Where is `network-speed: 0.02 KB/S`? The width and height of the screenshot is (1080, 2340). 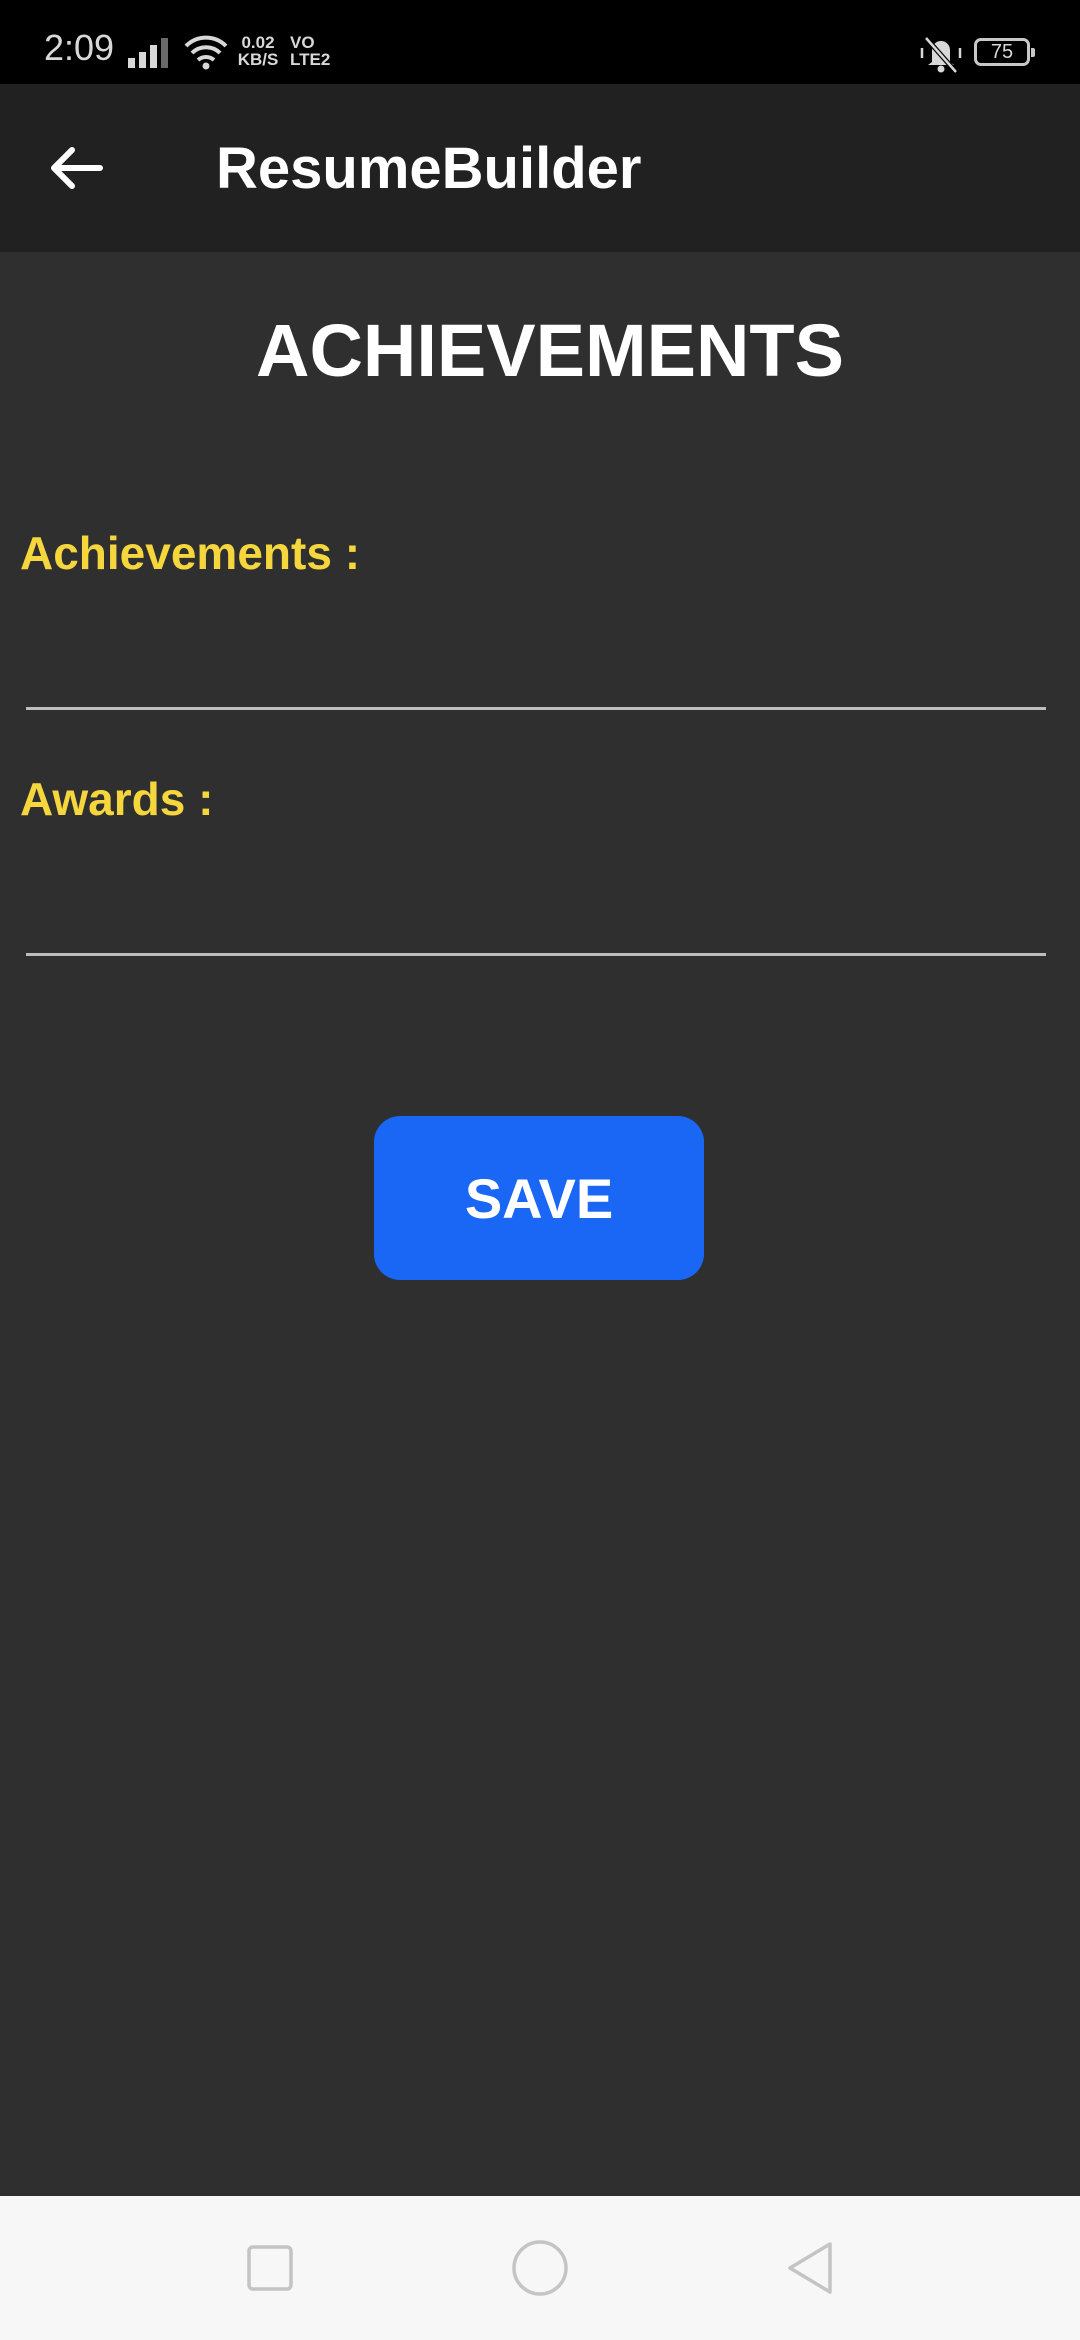 network-speed: 0.02 KB/S is located at coordinates (258, 51).